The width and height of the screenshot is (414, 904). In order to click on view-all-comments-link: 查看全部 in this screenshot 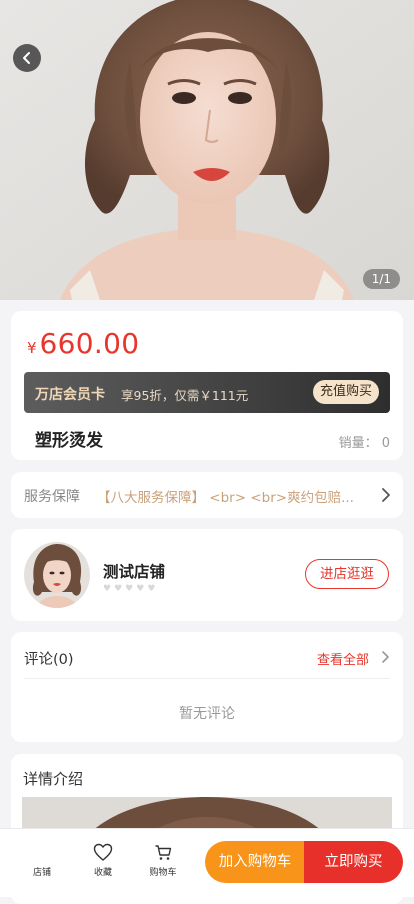, I will do `click(343, 658)`.